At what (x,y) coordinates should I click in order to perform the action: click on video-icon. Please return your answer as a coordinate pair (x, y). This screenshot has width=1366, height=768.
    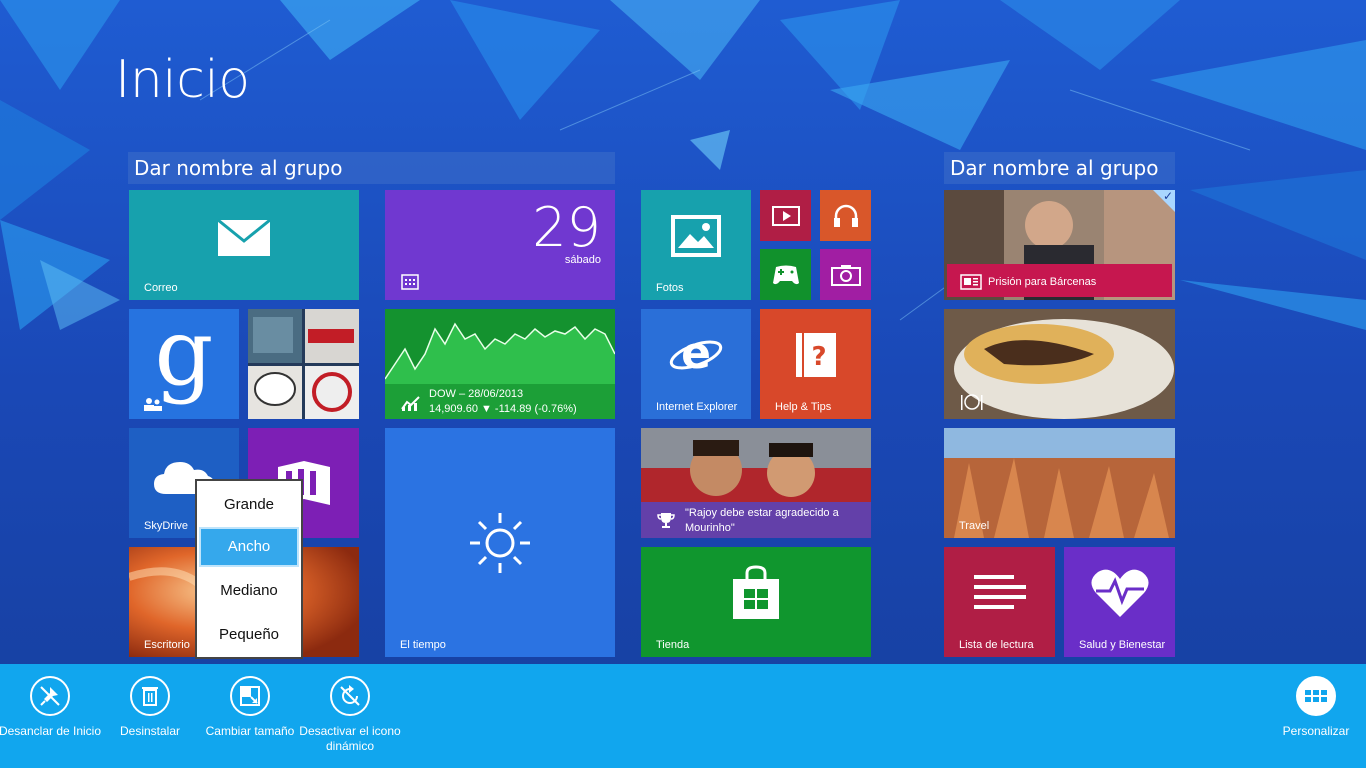
    Looking at the image, I should click on (785, 215).